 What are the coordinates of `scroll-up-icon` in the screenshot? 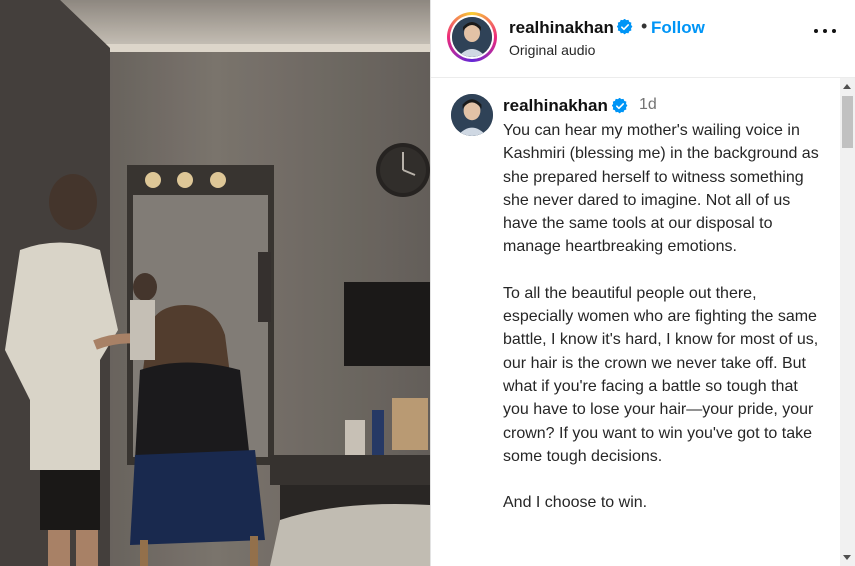 It's located at (847, 86).